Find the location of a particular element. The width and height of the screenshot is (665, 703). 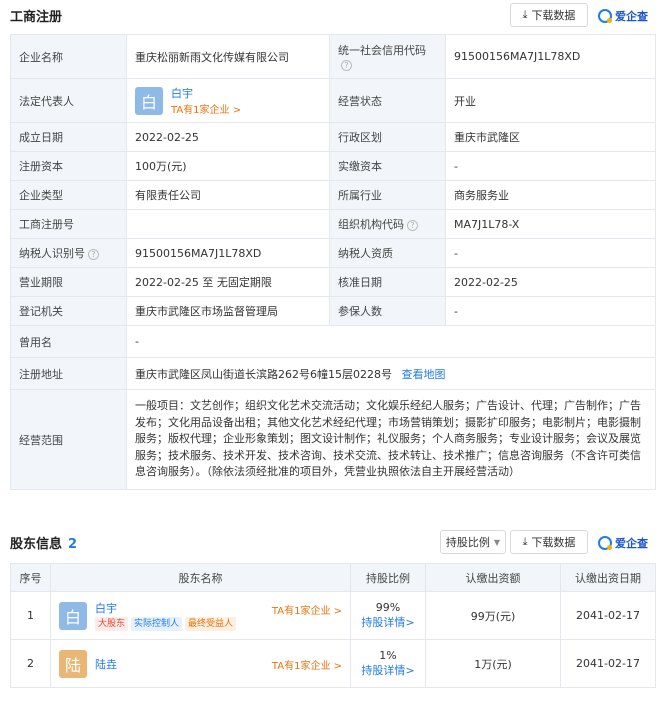

taxpayer-id-value: 91500156MA7J1L78XD is located at coordinates (228, 253).